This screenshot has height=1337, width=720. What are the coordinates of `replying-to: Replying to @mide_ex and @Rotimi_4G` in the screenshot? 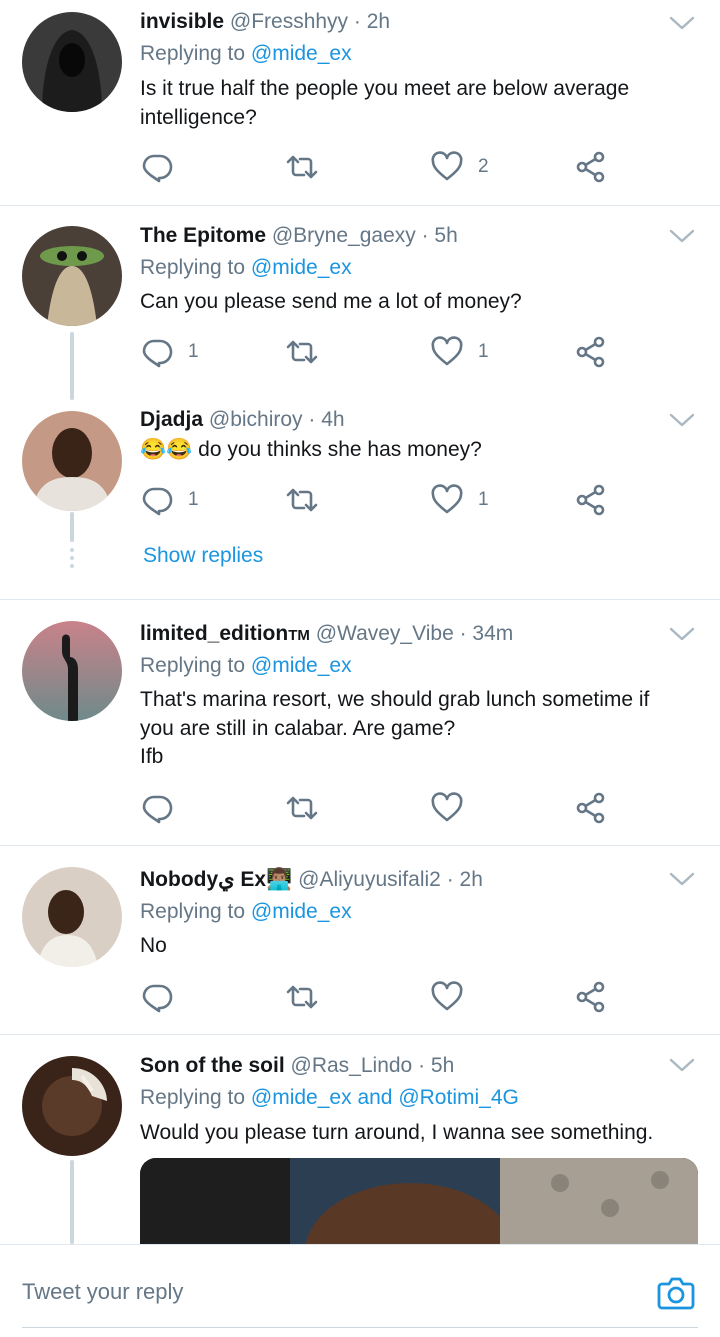 It's located at (329, 1097).